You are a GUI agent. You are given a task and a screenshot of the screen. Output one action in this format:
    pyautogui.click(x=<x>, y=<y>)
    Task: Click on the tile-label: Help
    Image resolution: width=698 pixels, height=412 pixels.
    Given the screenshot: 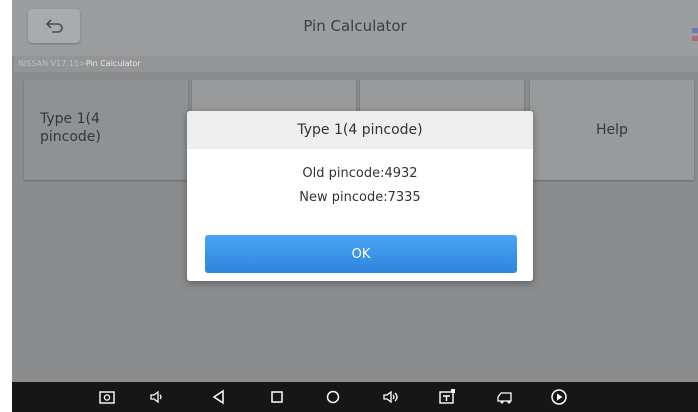 What is the action you would take?
    pyautogui.click(x=612, y=130)
    